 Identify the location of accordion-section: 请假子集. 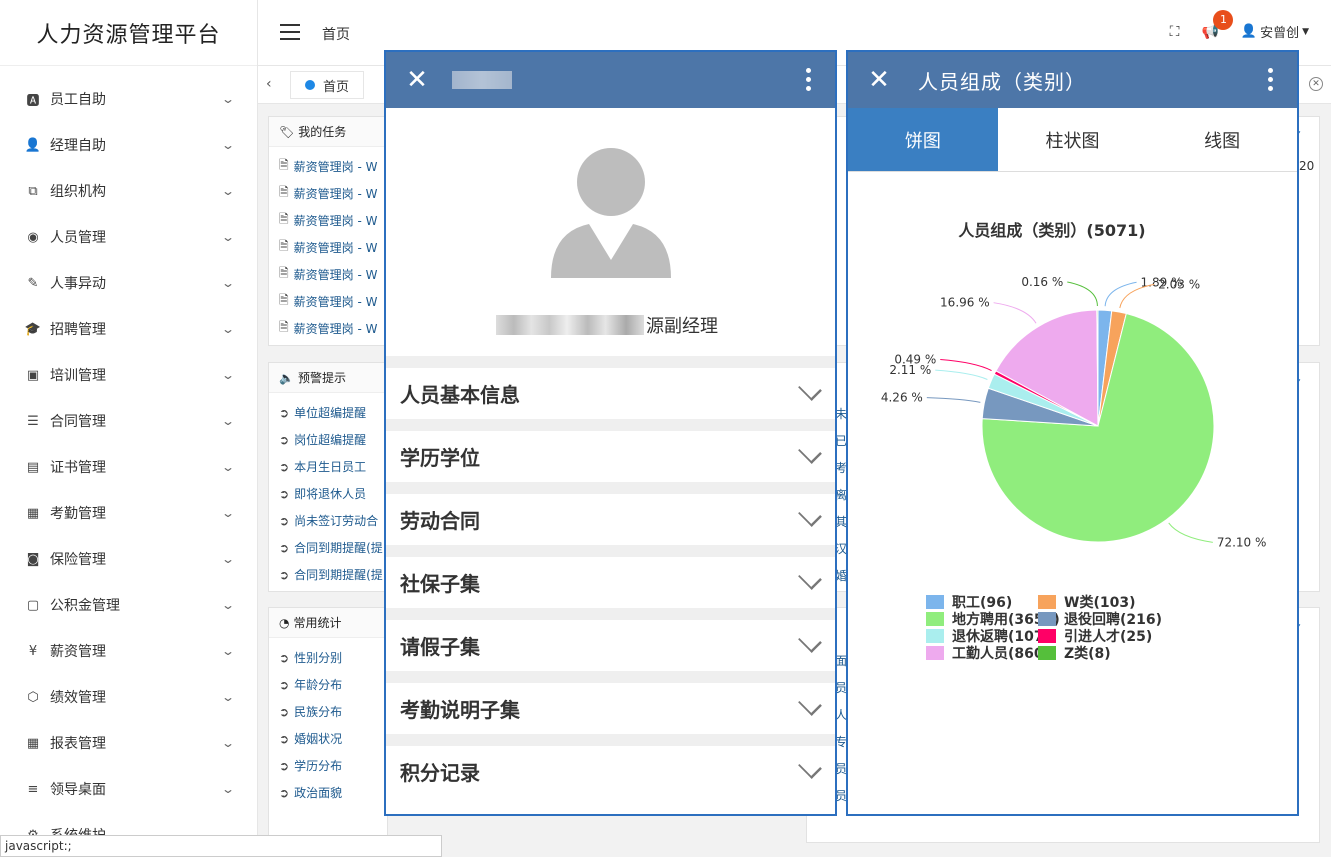
(610, 639).